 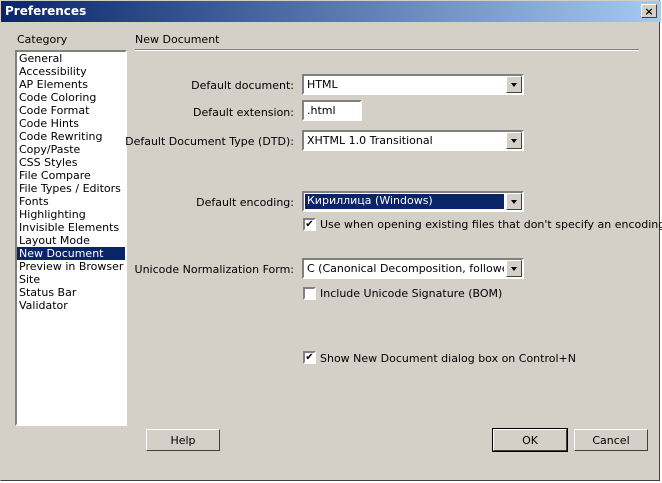 I want to click on category-item: Copy/Paste, so click(x=71, y=149).